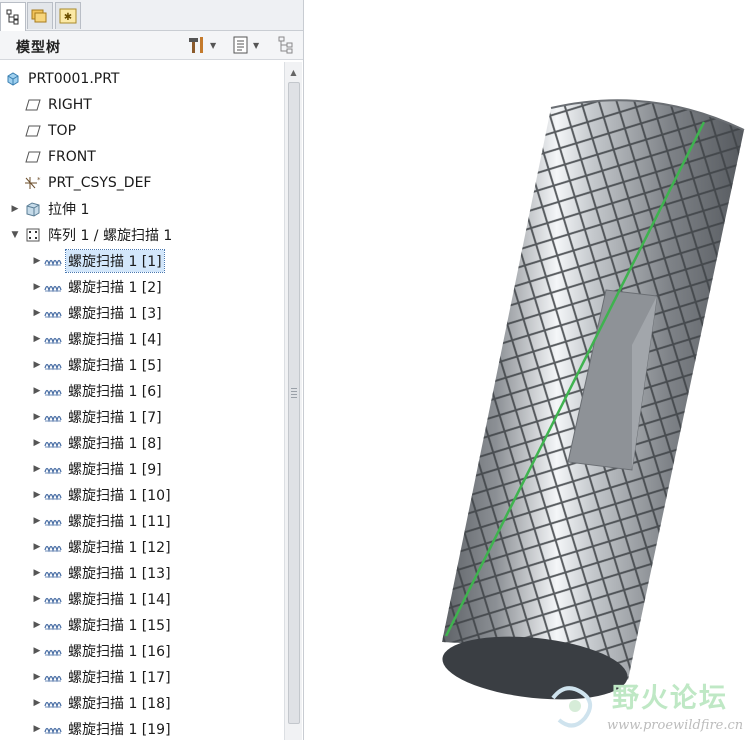 This screenshot has width=756, height=744. Describe the element at coordinates (115, 261) in the screenshot. I see `tree-item-label: 螺旋扫描 1 [1]` at that location.